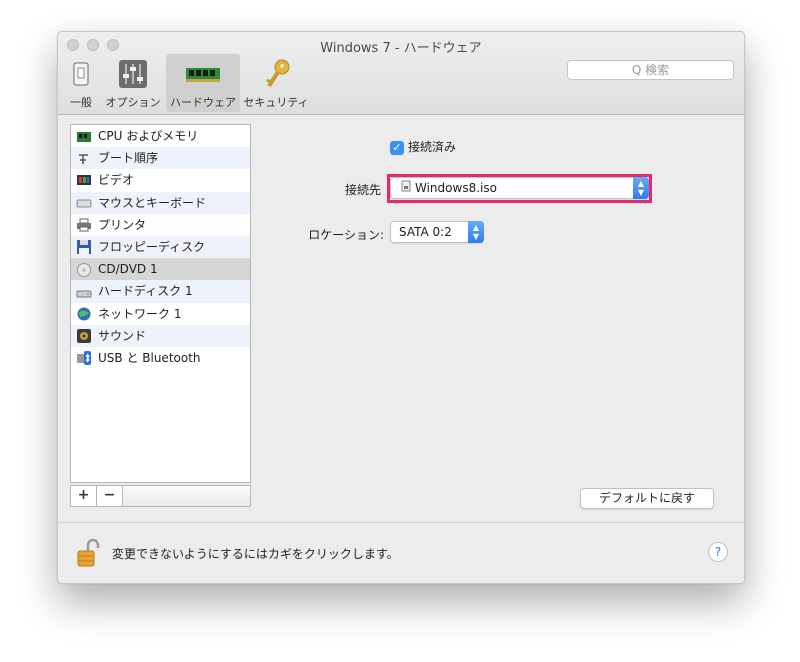  Describe the element at coordinates (425, 232) in the screenshot. I see `location-value: SATA 0:2` at that location.